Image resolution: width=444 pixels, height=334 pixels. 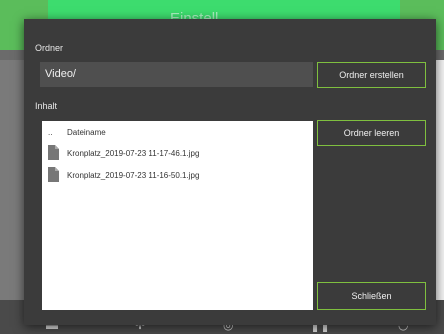 I want to click on folder-label: Ordner, so click(x=49, y=48).